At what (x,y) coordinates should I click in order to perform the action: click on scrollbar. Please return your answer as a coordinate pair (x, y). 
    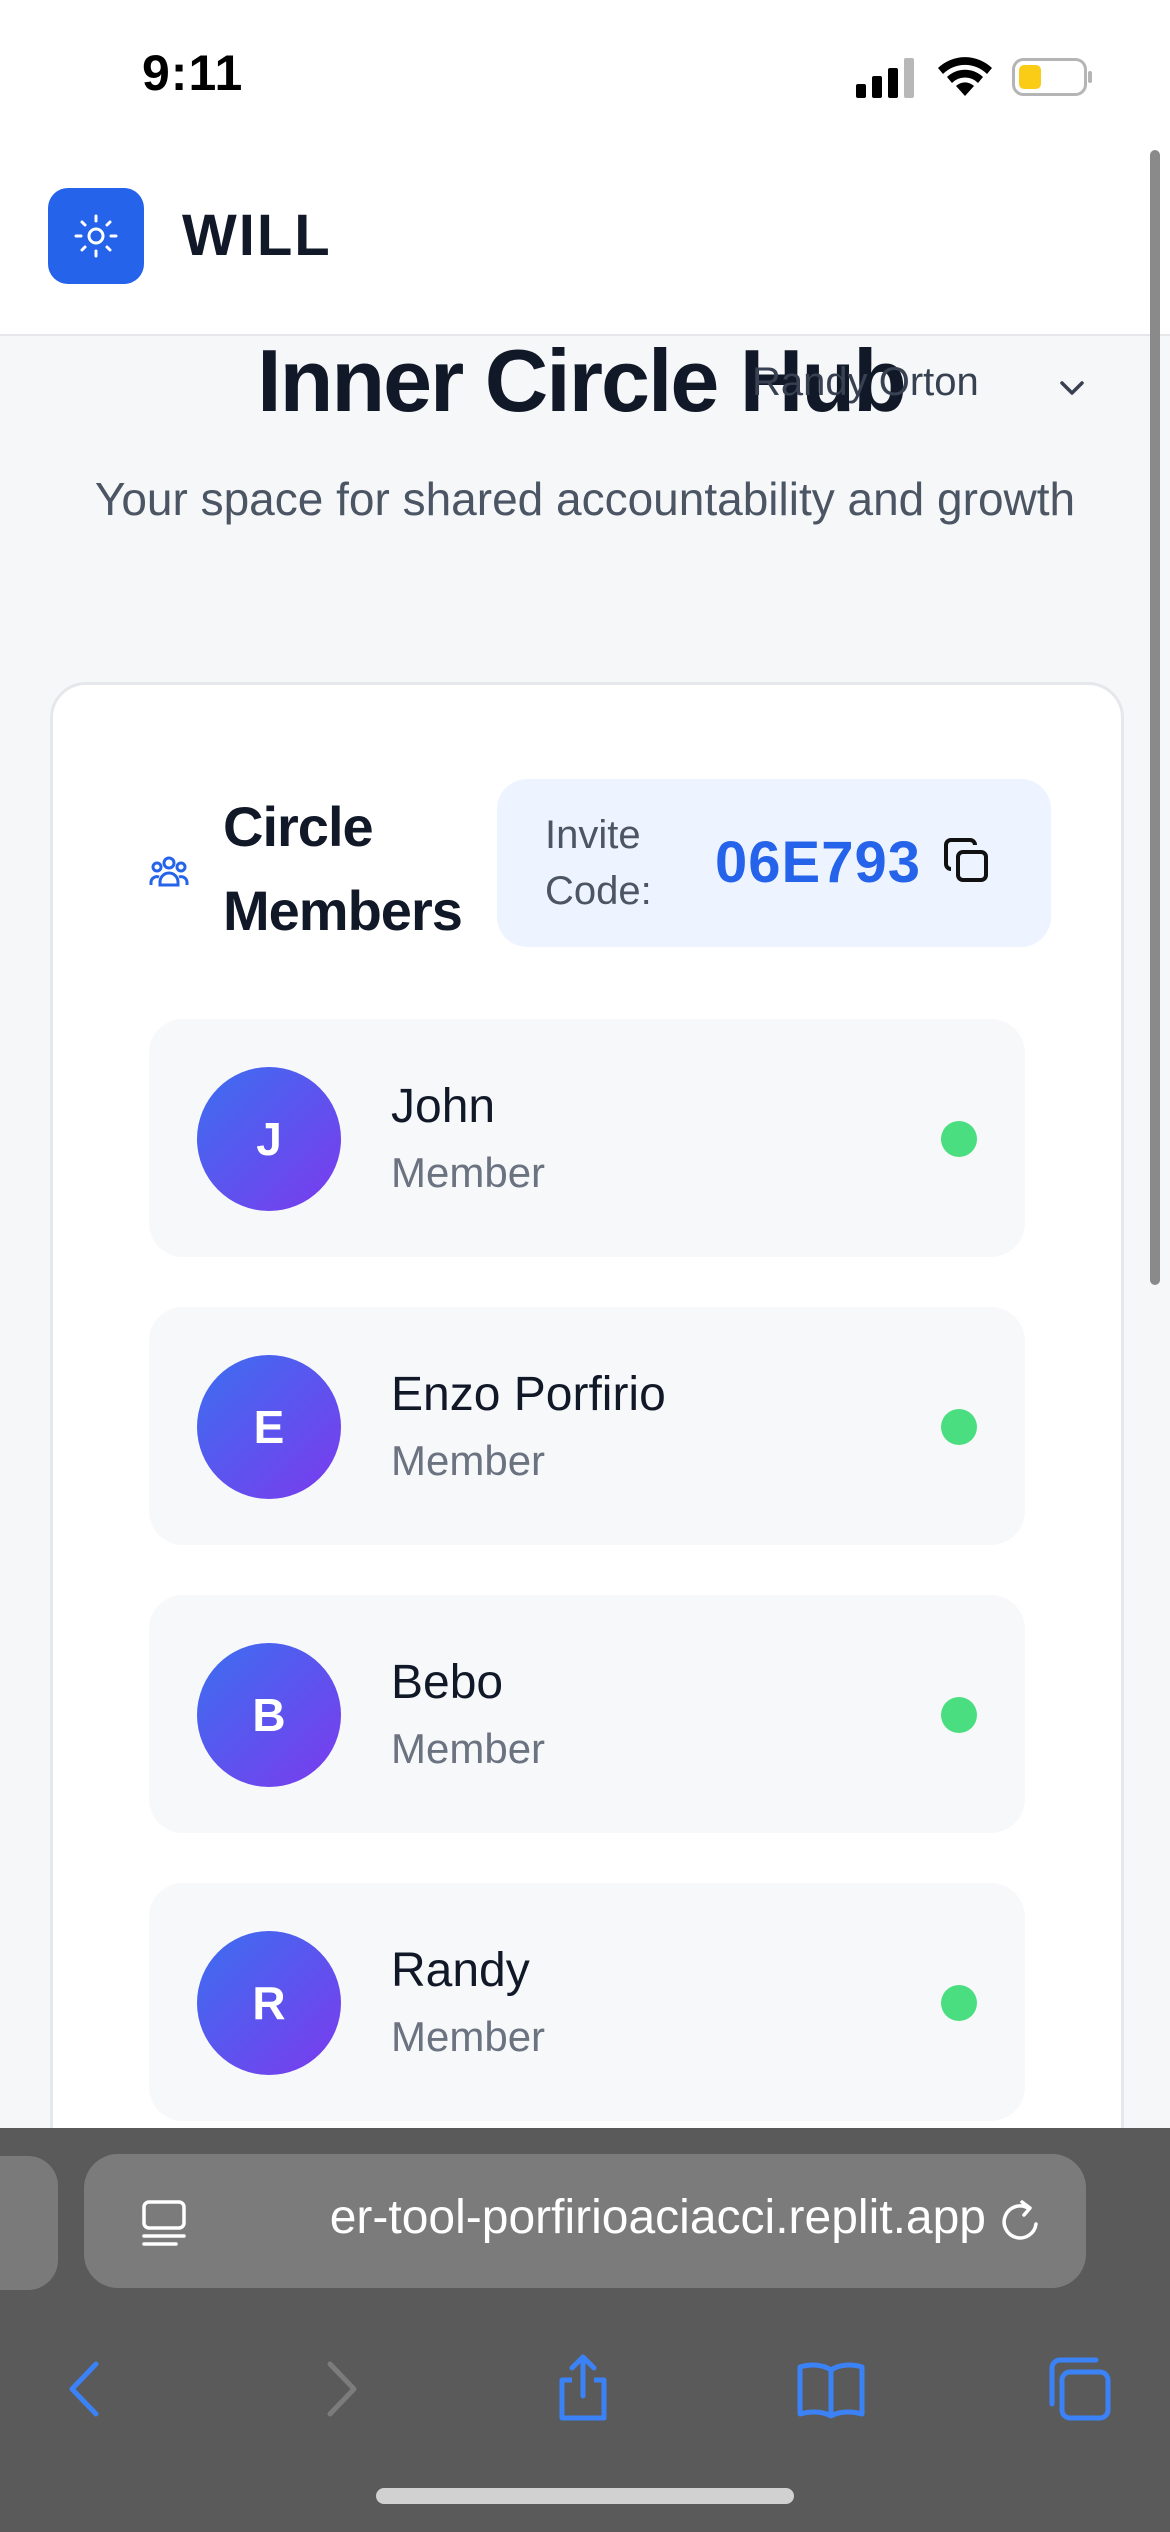
    Looking at the image, I should click on (1155, 717).